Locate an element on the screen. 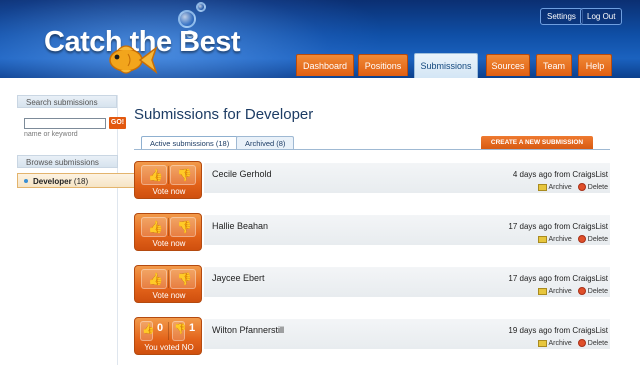 The width and height of the screenshot is (640, 365). submission-source: 4 days ago from CraigsList is located at coordinates (560, 174).